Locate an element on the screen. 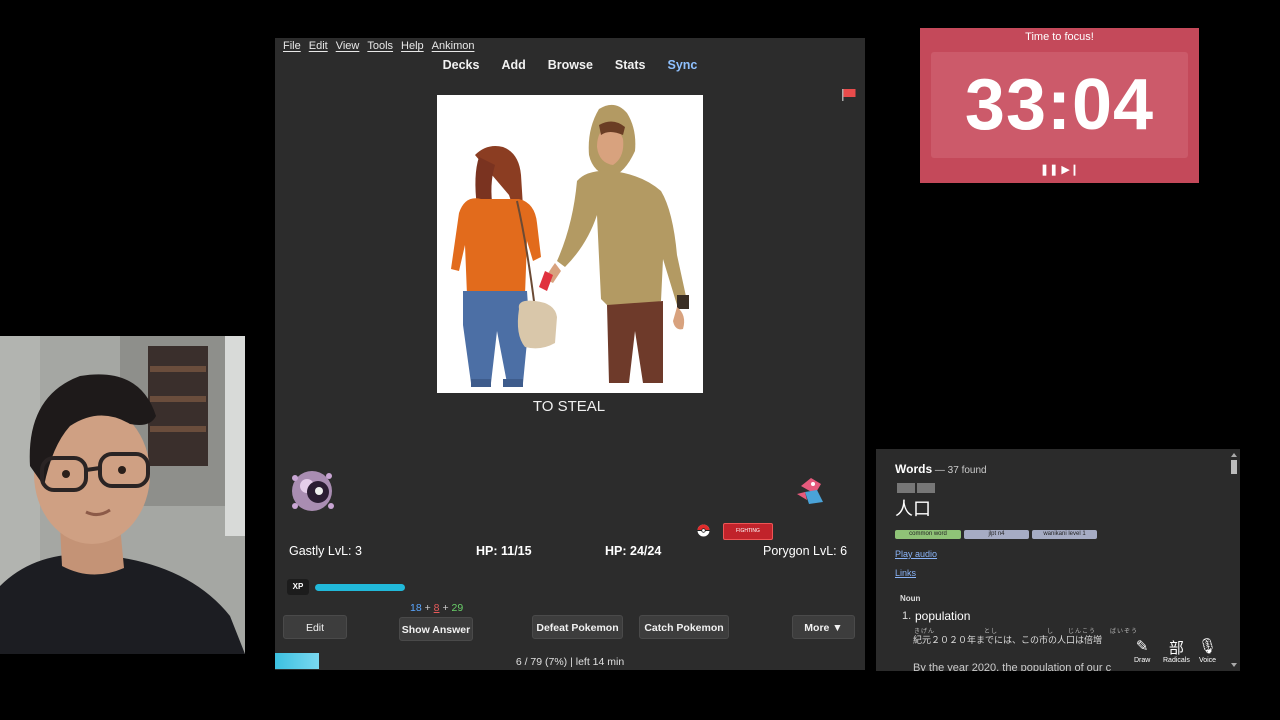 The width and height of the screenshot is (1280, 720). furigana-placeholder is located at coordinates (916, 488).